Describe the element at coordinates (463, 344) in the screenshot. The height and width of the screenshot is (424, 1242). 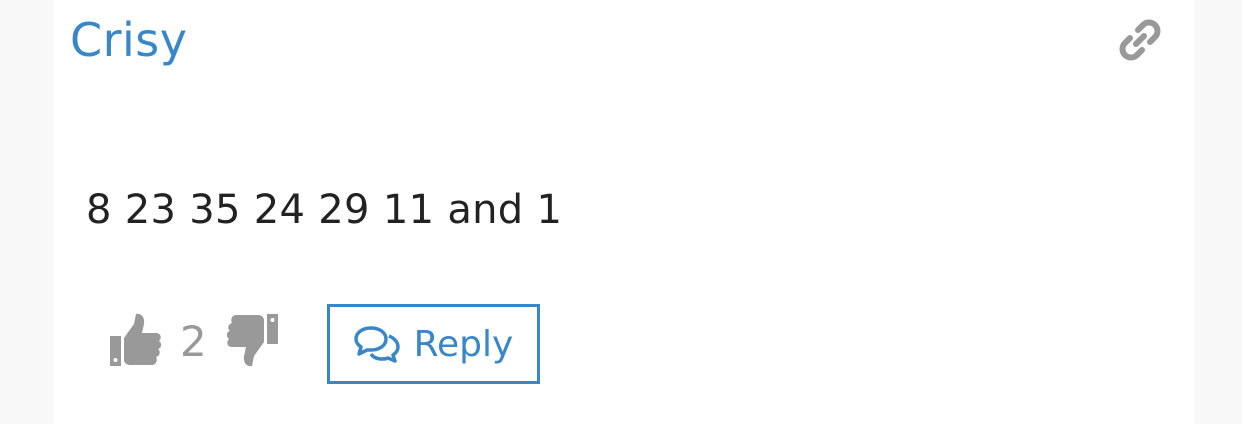
I see `reply-label: Reply` at that location.